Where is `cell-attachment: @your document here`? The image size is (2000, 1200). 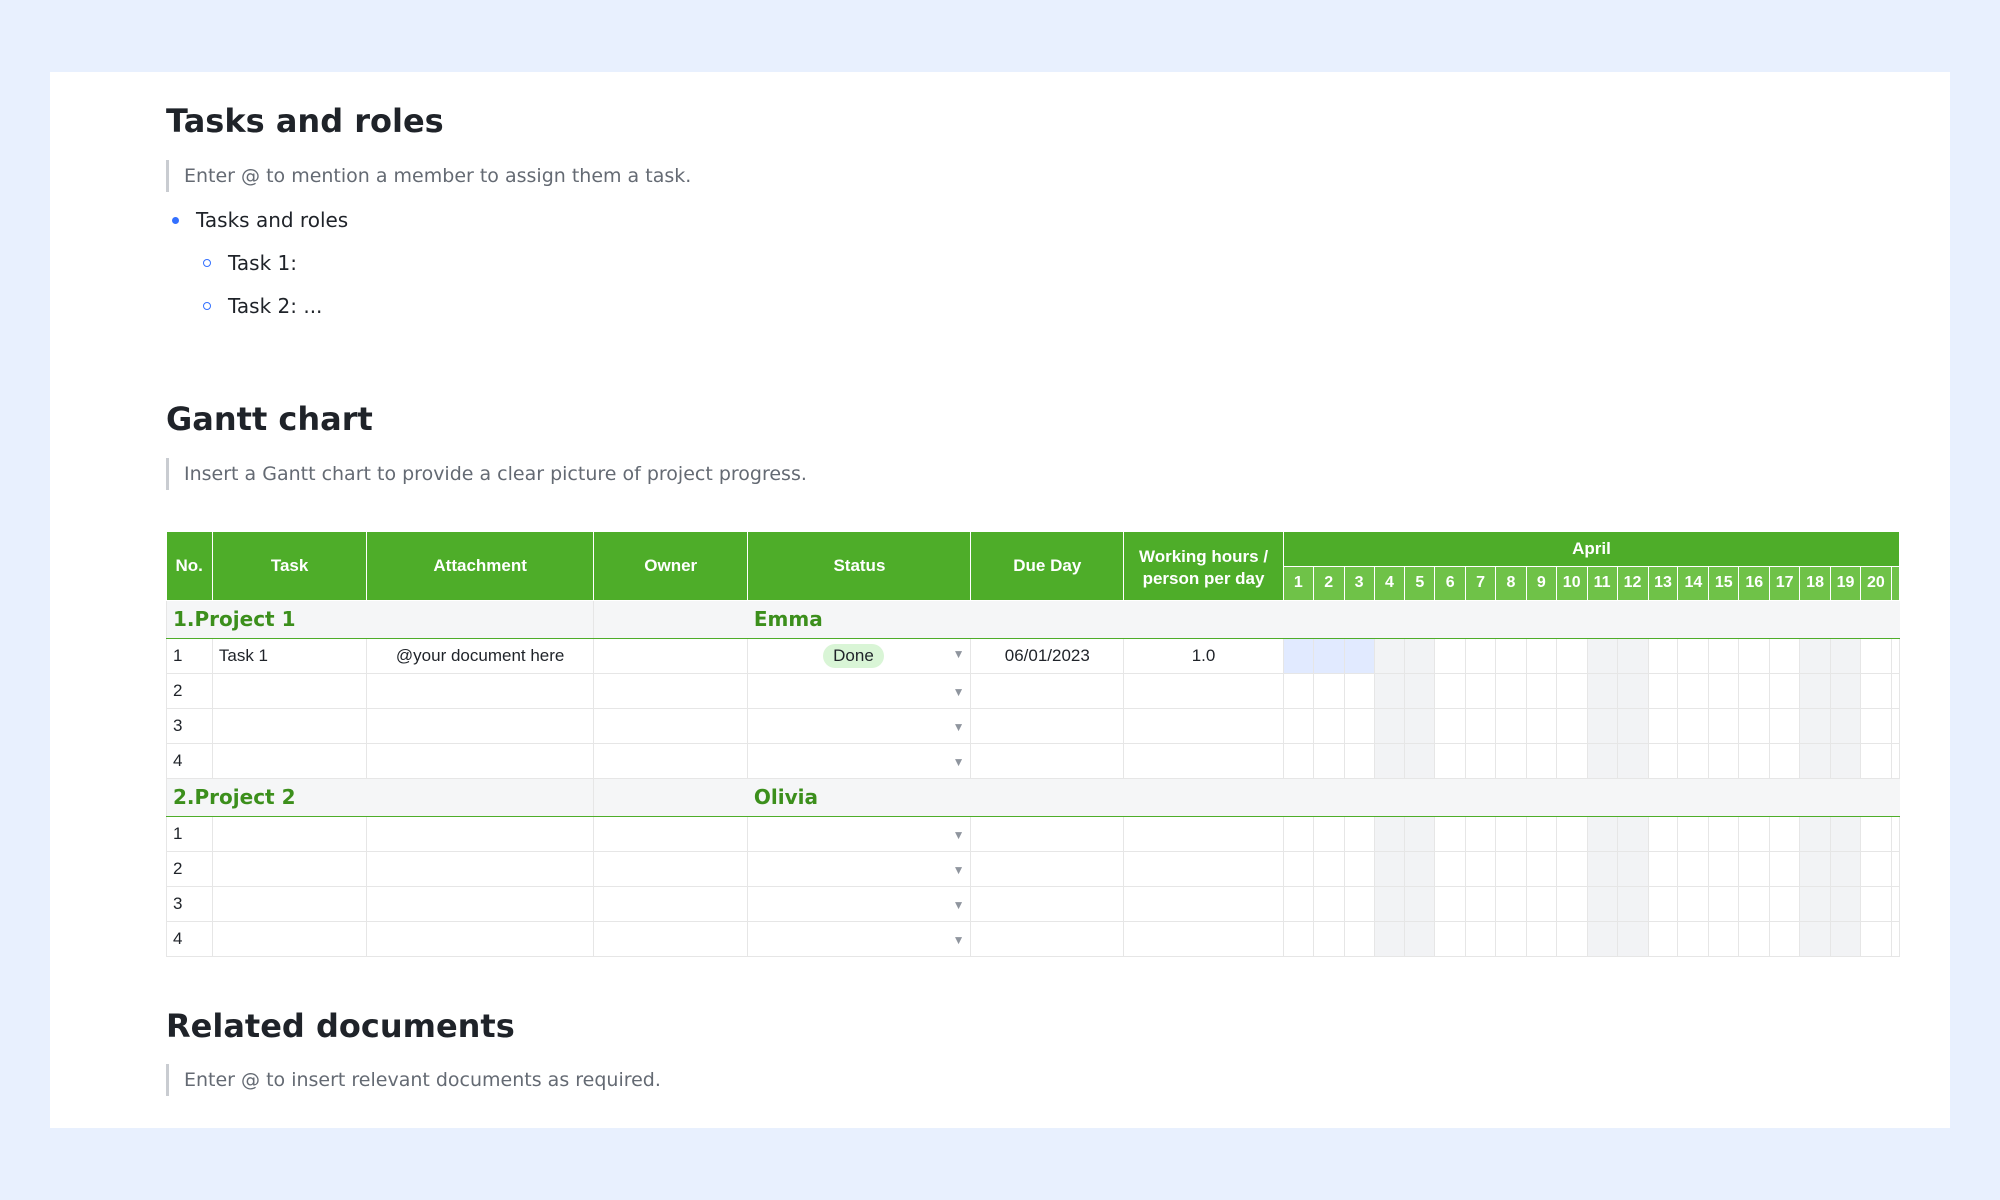
cell-attachment: @your document here is located at coordinates (480, 655).